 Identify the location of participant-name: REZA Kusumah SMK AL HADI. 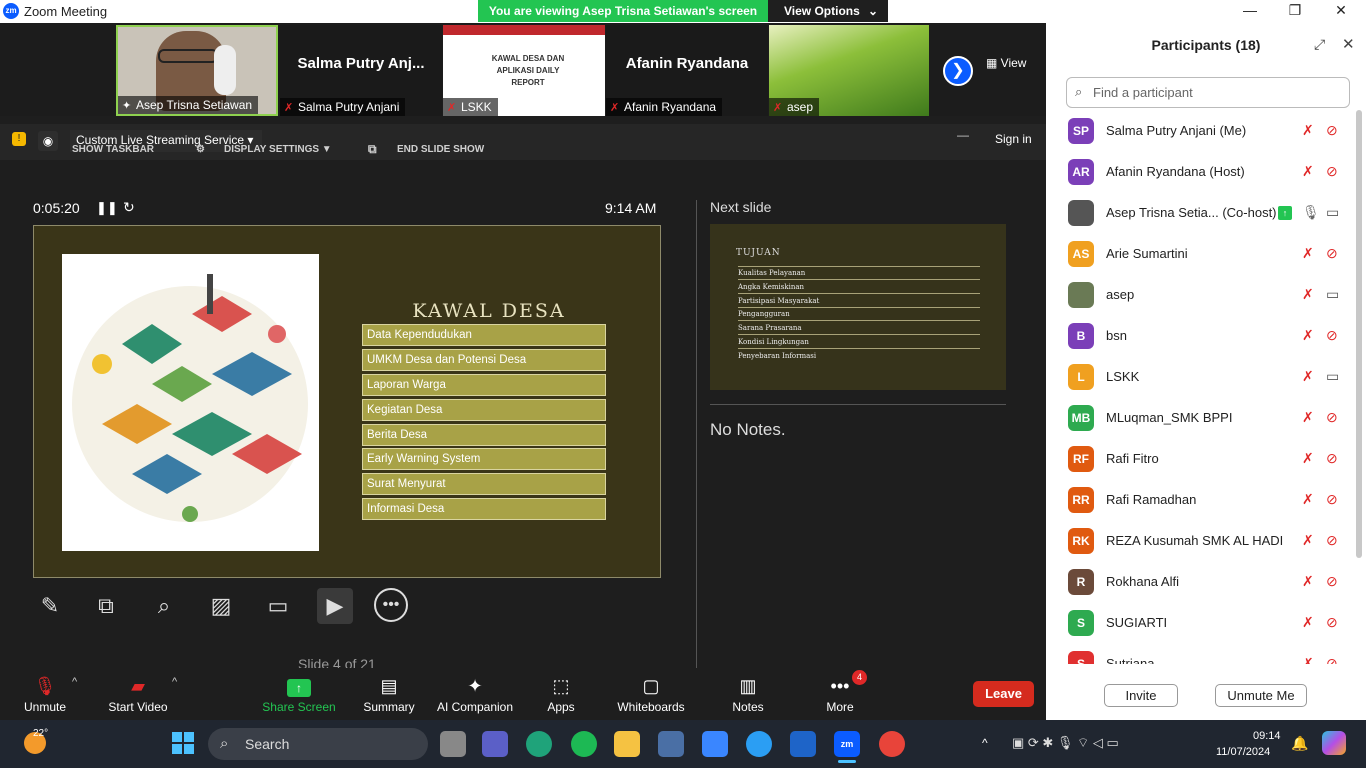
(1195, 540).